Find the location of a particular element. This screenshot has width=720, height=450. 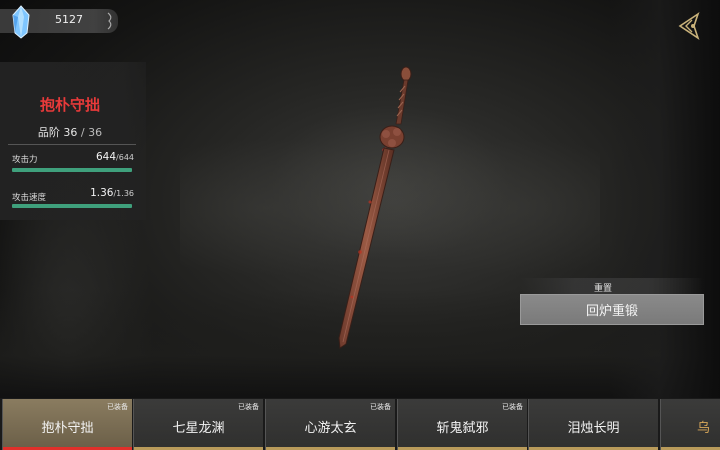

stats-divider is located at coordinates (72, 144).